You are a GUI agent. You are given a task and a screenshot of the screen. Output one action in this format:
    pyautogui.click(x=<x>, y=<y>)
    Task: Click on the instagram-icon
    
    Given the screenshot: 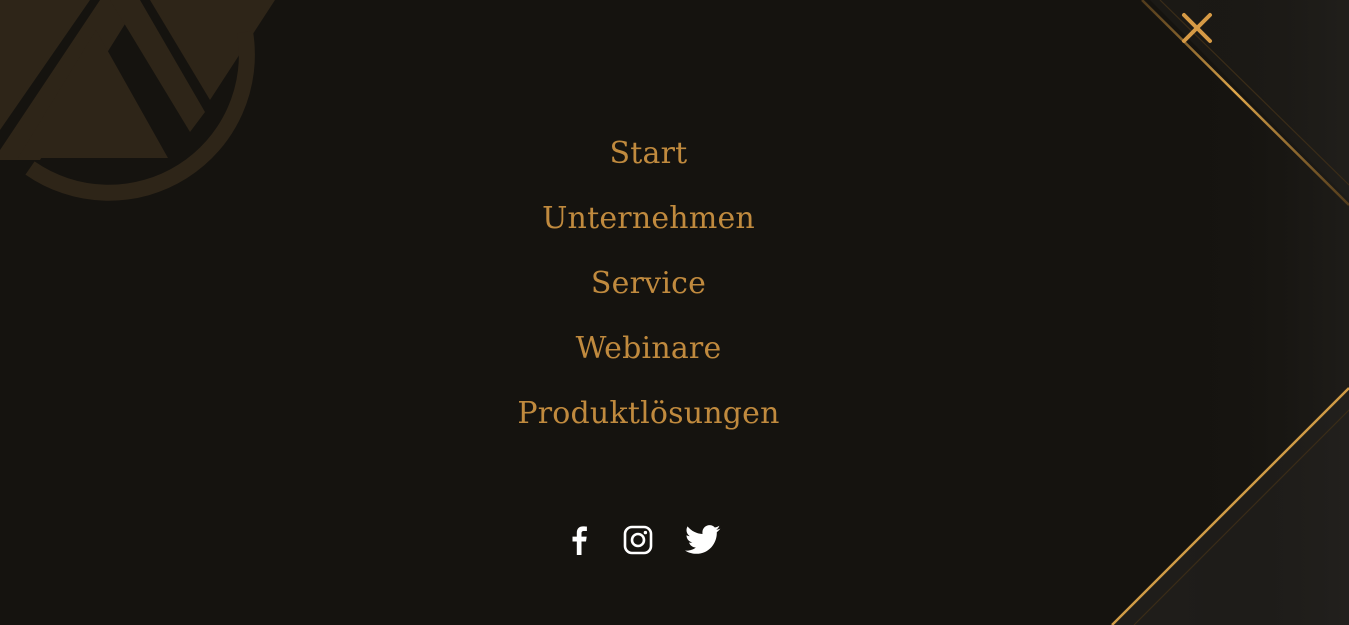 What is the action you would take?
    pyautogui.click(x=638, y=540)
    